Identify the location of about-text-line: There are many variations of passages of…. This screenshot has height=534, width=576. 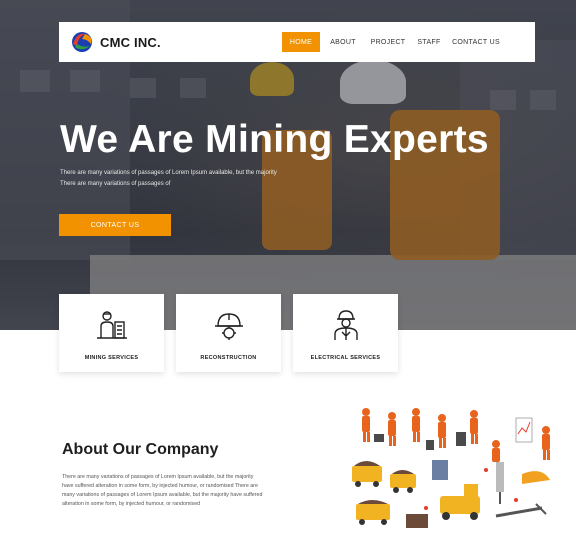
(158, 477).